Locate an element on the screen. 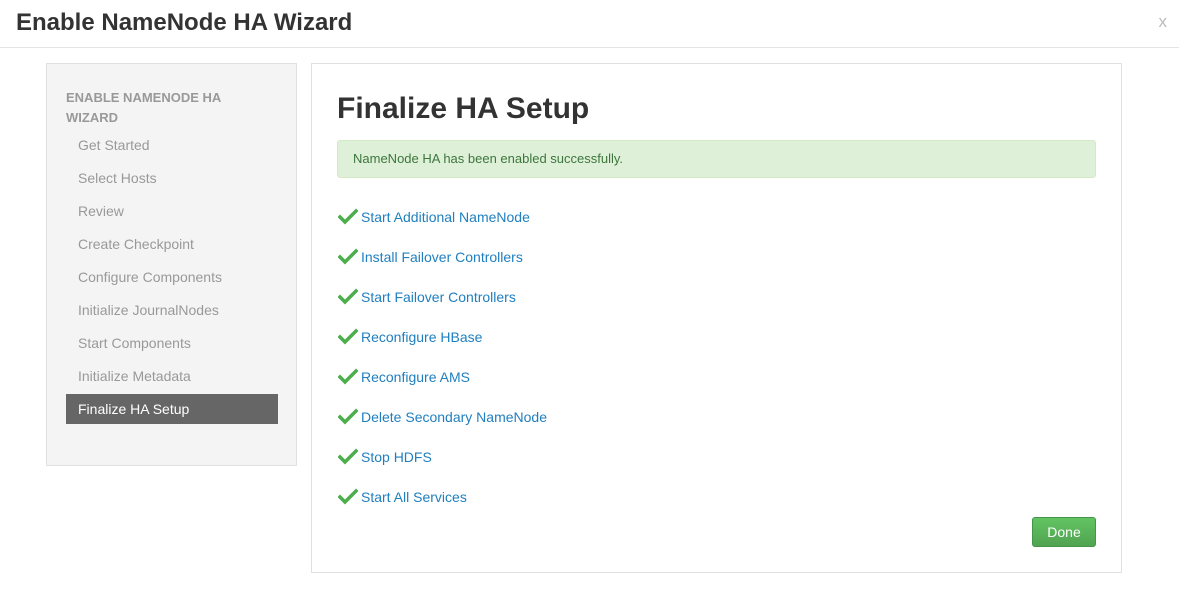 The image size is (1179, 606). nav-item-get-started: Get Started is located at coordinates (172, 145).